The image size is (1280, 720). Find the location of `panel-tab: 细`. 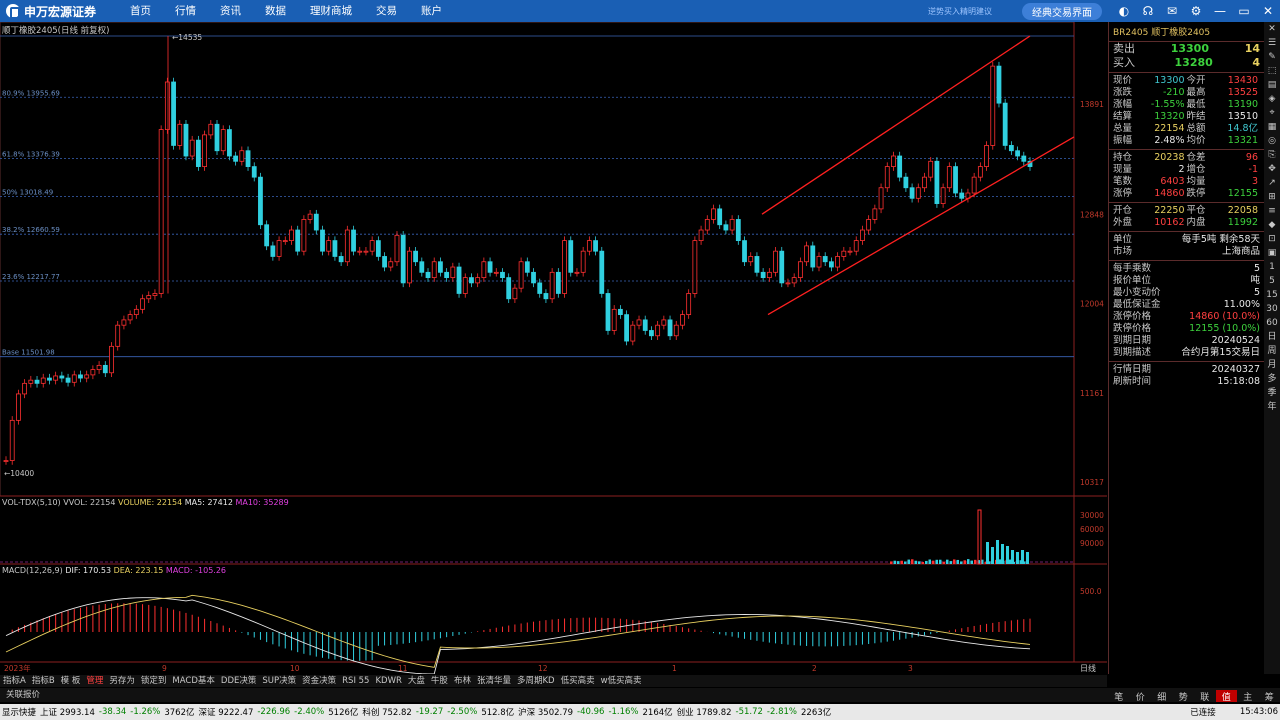

panel-tab: 细 is located at coordinates (1162, 696).